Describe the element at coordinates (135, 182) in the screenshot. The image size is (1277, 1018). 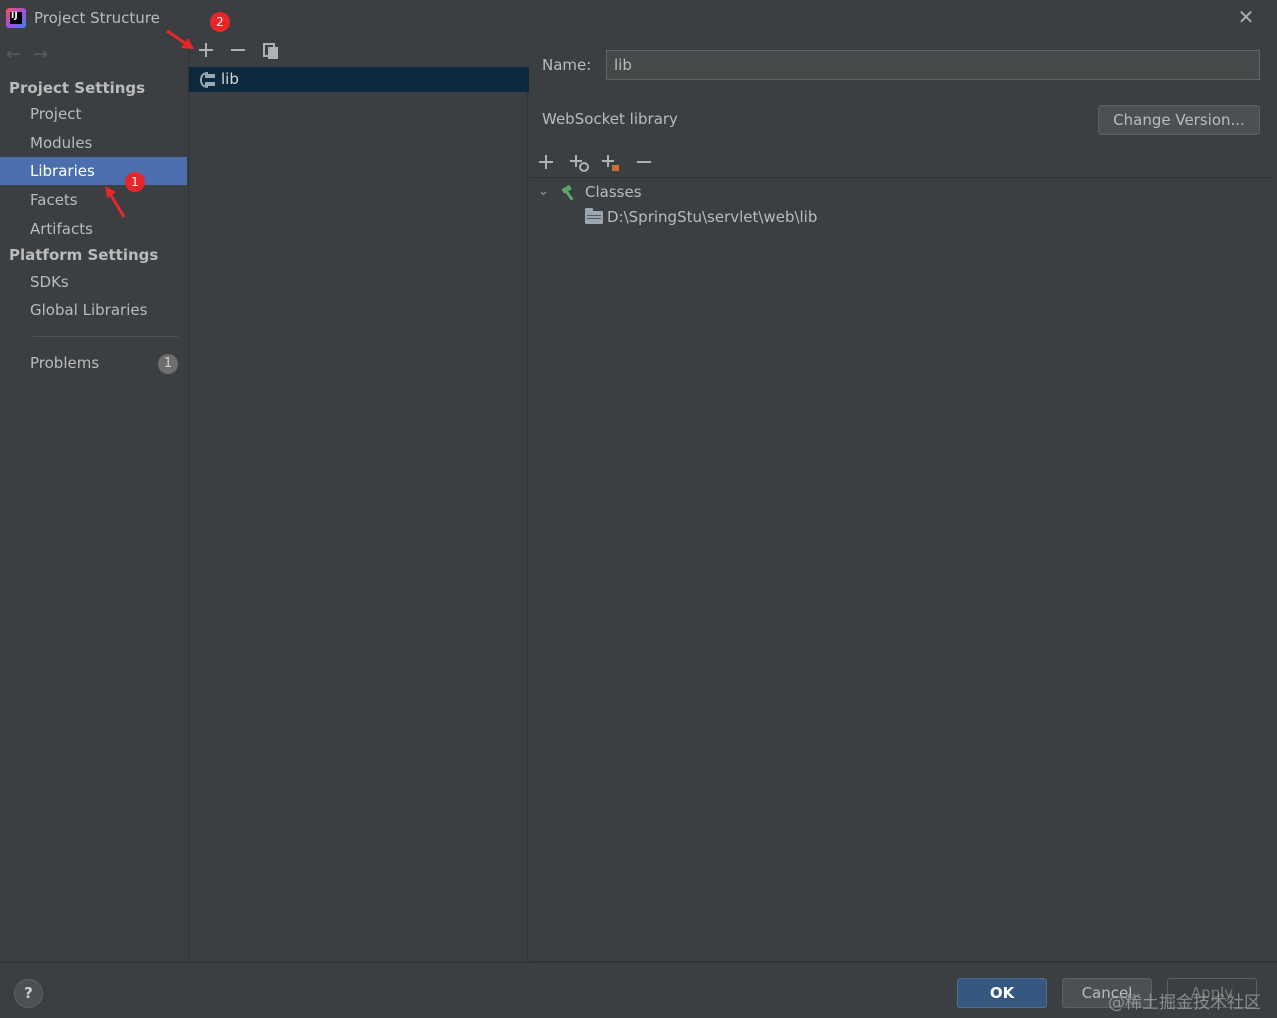
I see `annotation-badge-1: 1` at that location.